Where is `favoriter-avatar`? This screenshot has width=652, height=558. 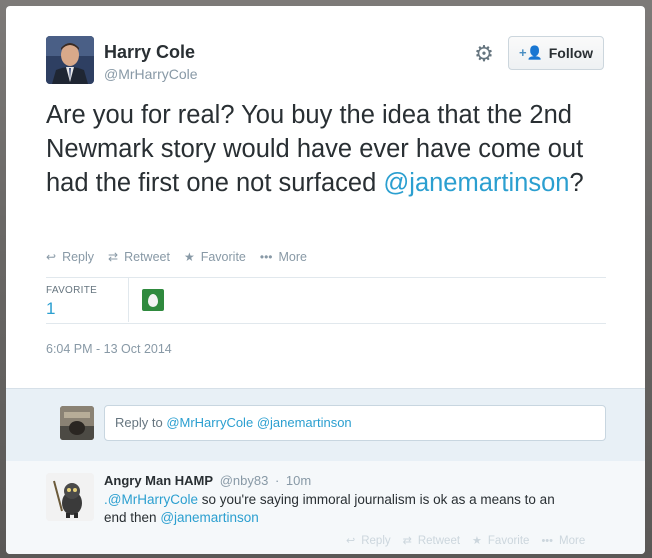
favoriter-avatar is located at coordinates (153, 300).